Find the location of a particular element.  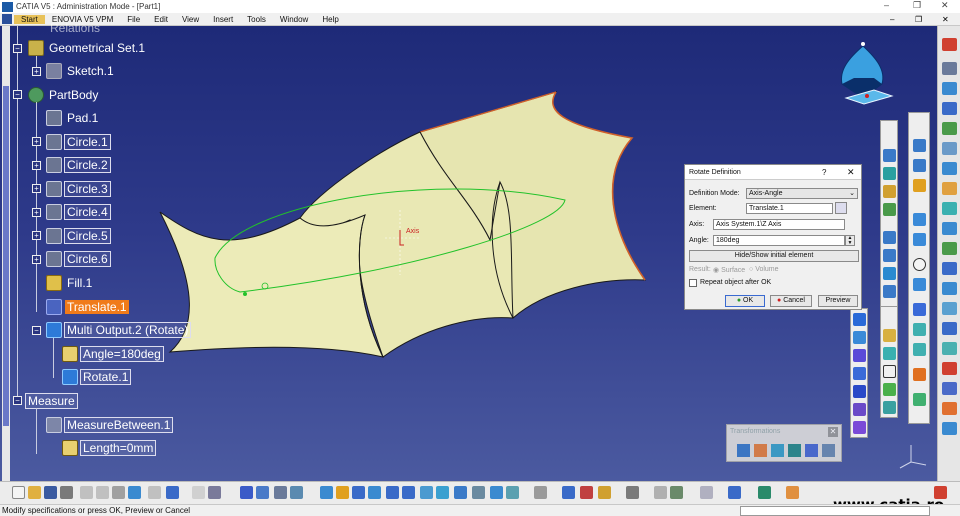

menu-view: View is located at coordinates (190, 19).